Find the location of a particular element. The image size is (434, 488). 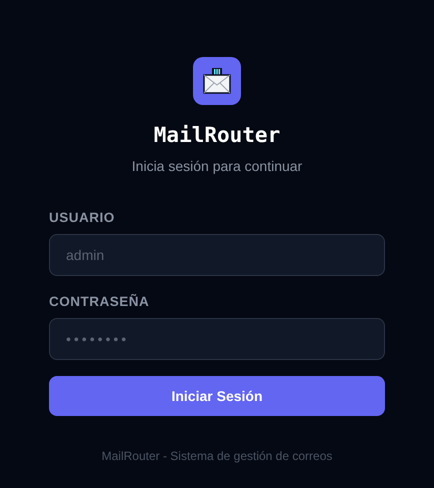

login-button: Iniciar Sesión is located at coordinates (217, 396).